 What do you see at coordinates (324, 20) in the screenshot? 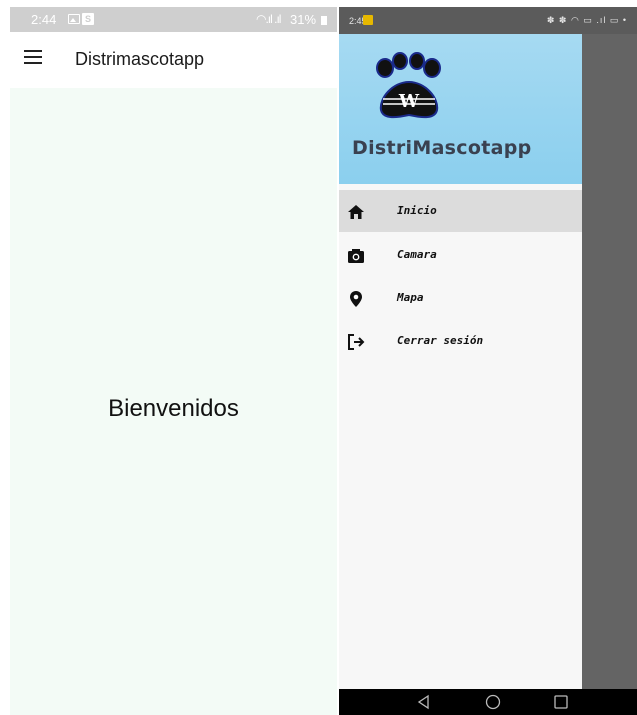
I see `battery-icon` at bounding box center [324, 20].